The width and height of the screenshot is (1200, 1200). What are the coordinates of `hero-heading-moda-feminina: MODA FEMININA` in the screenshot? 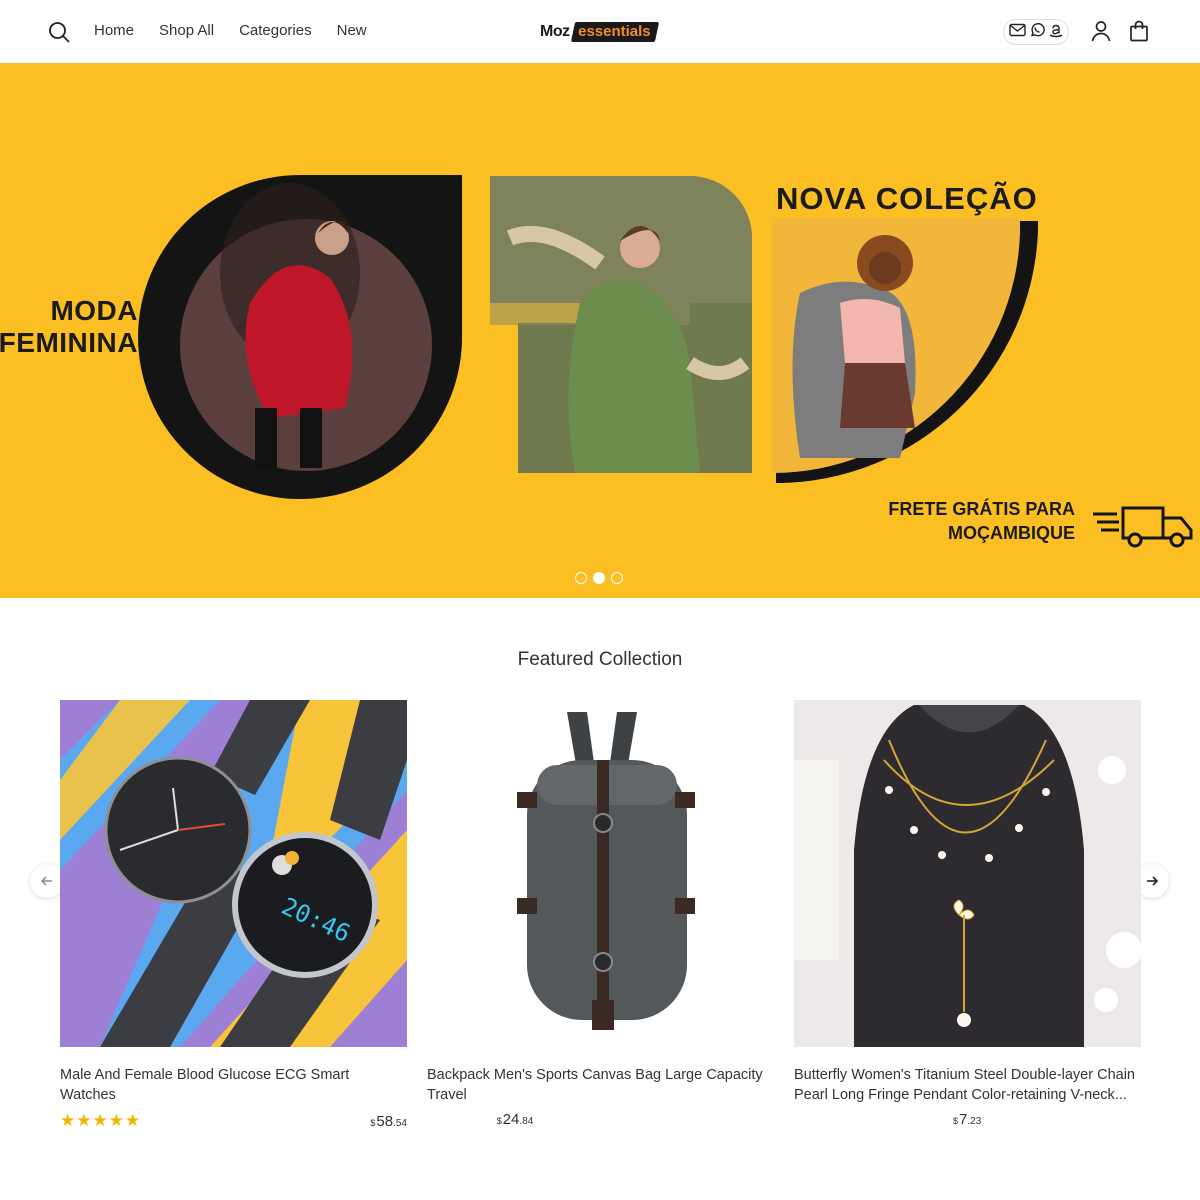 It's located at (69, 327).